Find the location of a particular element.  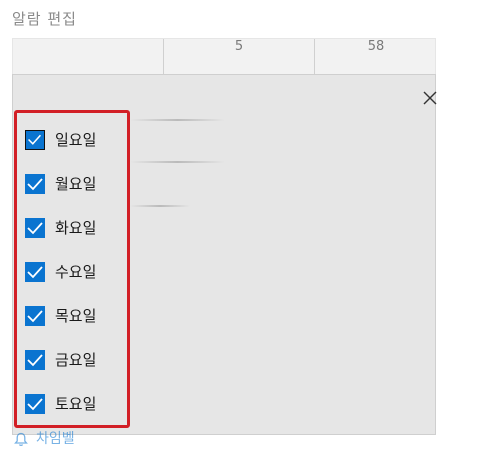

day-option-friday: 금요일 is located at coordinates (75, 361).